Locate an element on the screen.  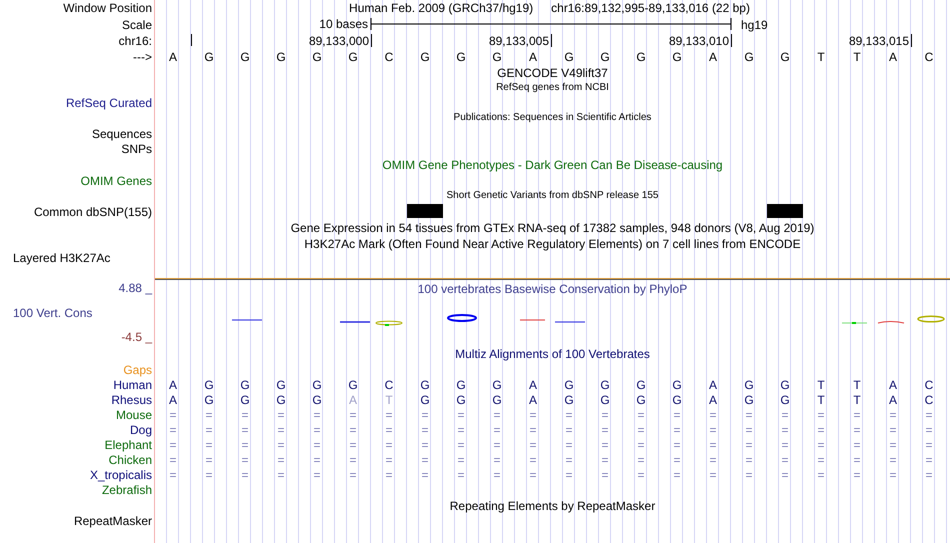
assembly-name: Human Feb. 2009 (GRCh37/hg19) is located at coordinates (441, 8).